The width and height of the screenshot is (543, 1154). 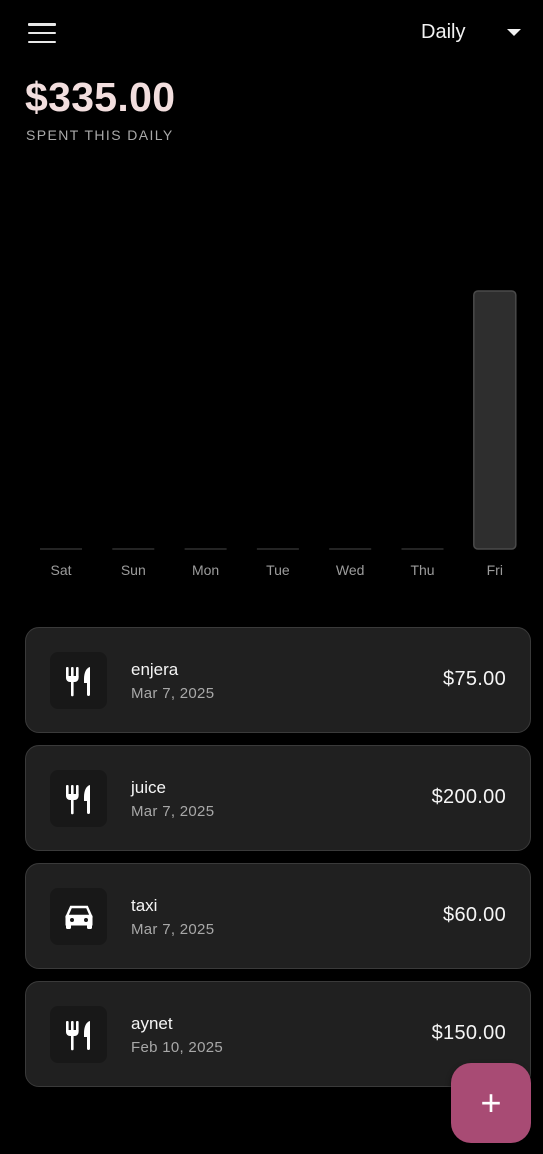 I want to click on chart-tick-label: Tue, so click(x=278, y=570).